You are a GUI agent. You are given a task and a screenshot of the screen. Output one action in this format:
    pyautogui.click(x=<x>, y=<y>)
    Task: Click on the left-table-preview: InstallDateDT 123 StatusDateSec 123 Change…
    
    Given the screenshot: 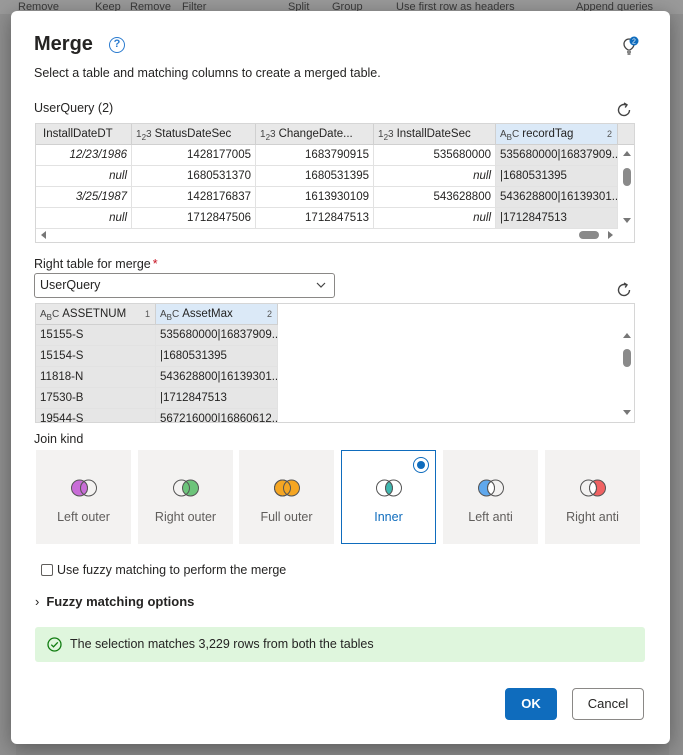 What is the action you would take?
    pyautogui.click(x=335, y=183)
    